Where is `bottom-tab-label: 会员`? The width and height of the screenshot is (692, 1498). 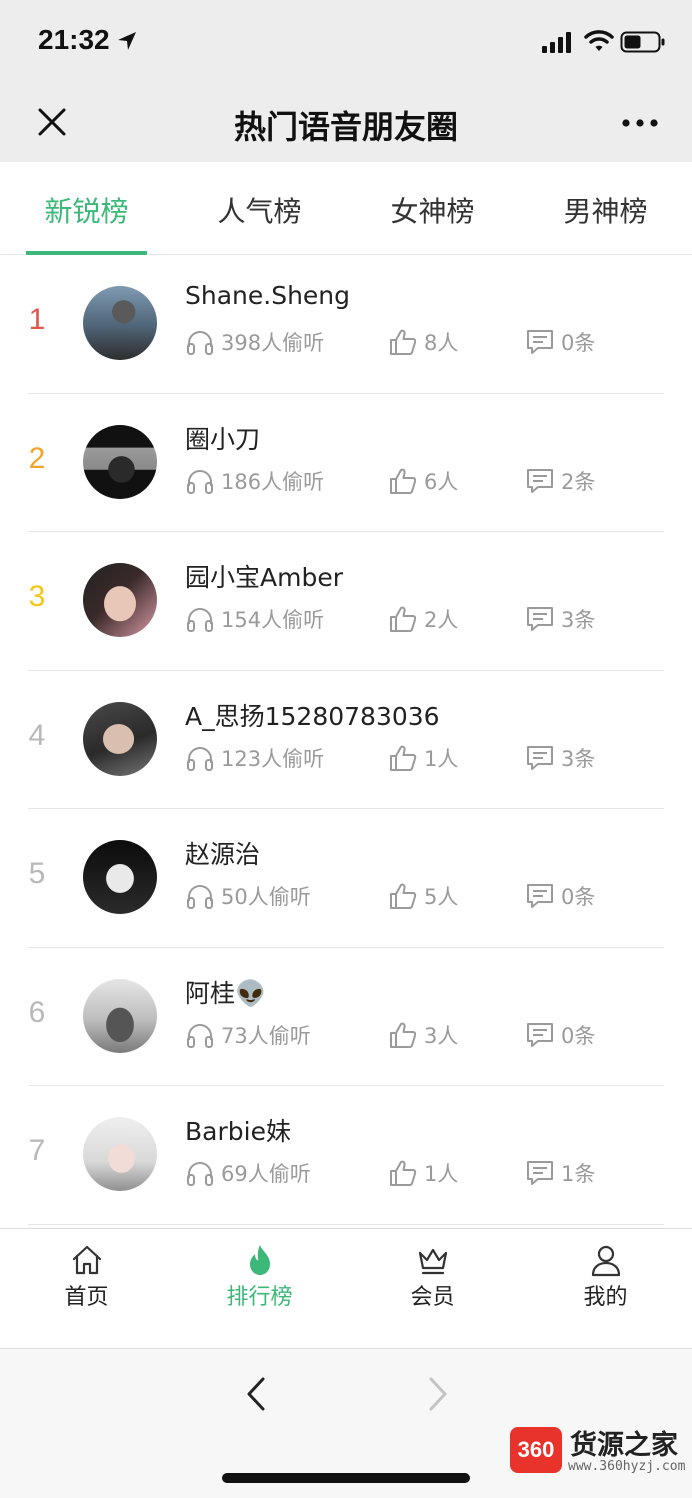 bottom-tab-label: 会员 is located at coordinates (432, 1297).